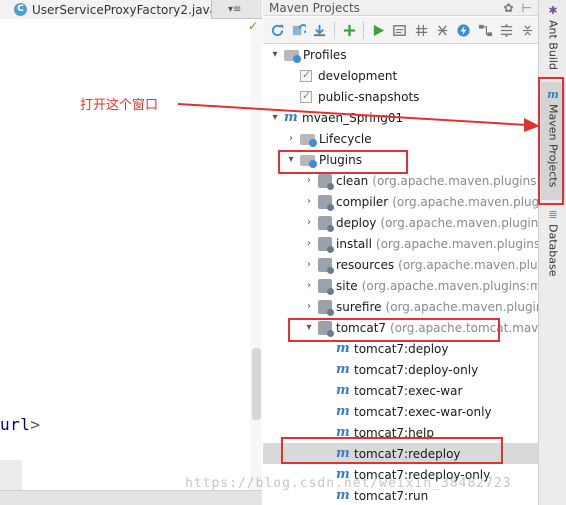  Describe the element at coordinates (416, 369) in the screenshot. I see `tree-node-label: tomcat7:deploy-only` at that location.